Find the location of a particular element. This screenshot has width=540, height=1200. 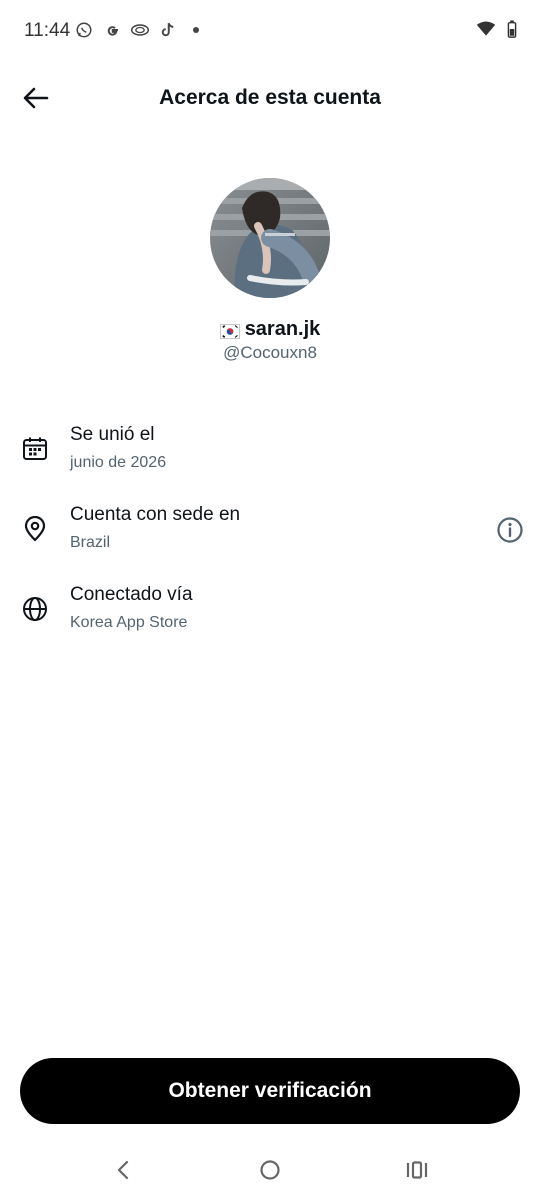

nav-back-icon is located at coordinates (123, 1170).